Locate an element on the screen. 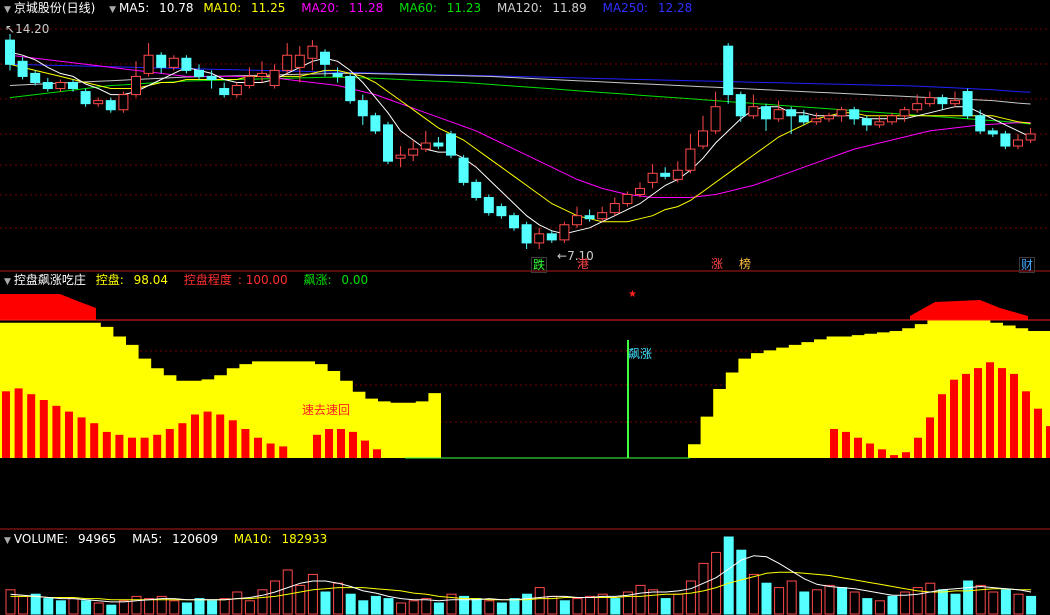 This screenshot has width=1050, height=615. event-tag-die: 跌 is located at coordinates (539, 265).